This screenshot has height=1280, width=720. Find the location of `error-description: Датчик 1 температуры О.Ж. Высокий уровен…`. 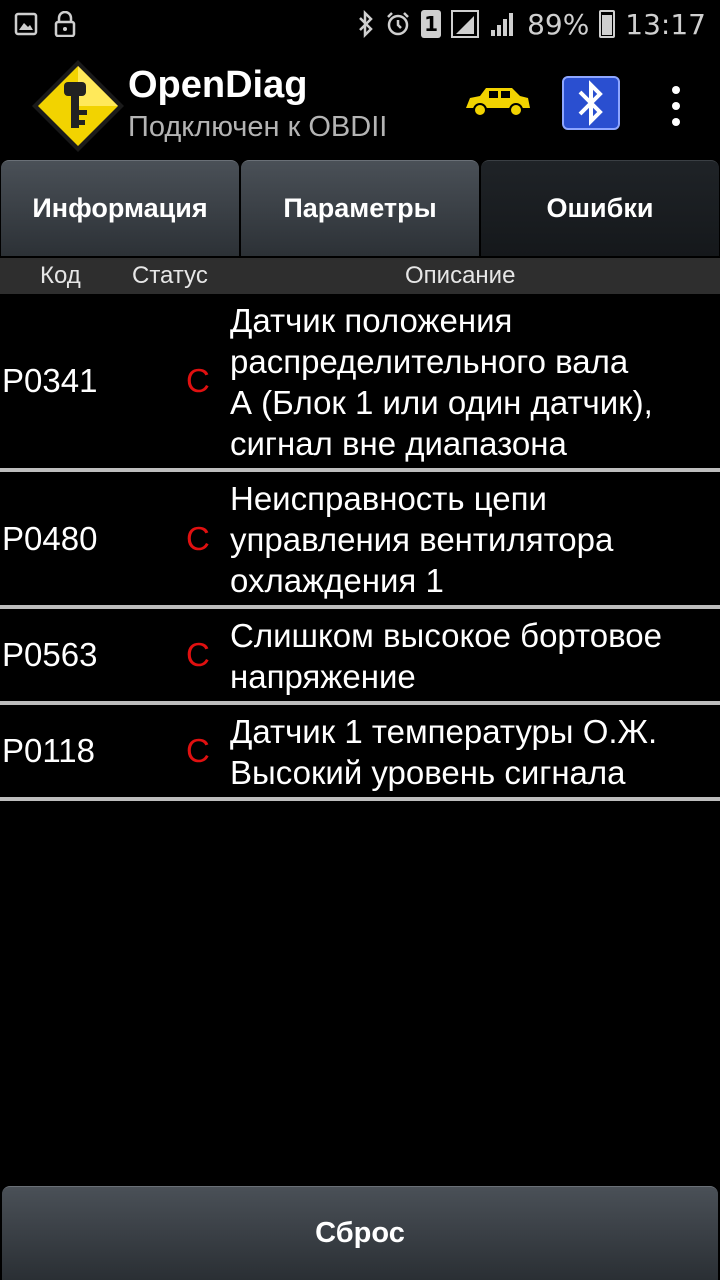

error-description: Датчик 1 температуры О.Ж. Высокий уровен… is located at coordinates (444, 752).